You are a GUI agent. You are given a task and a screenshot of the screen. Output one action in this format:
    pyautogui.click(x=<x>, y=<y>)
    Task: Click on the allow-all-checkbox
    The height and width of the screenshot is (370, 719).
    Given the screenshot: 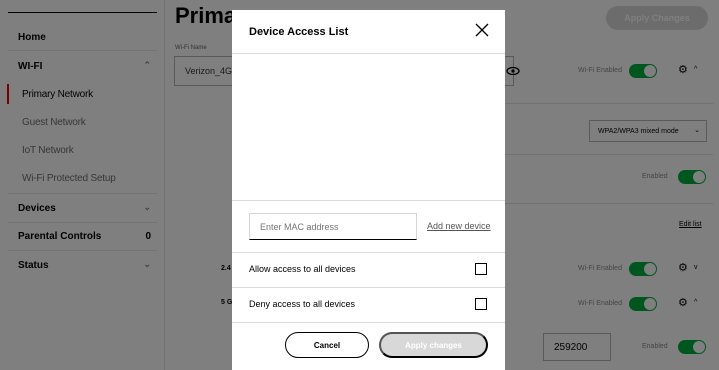 What is the action you would take?
    pyautogui.click(x=481, y=269)
    